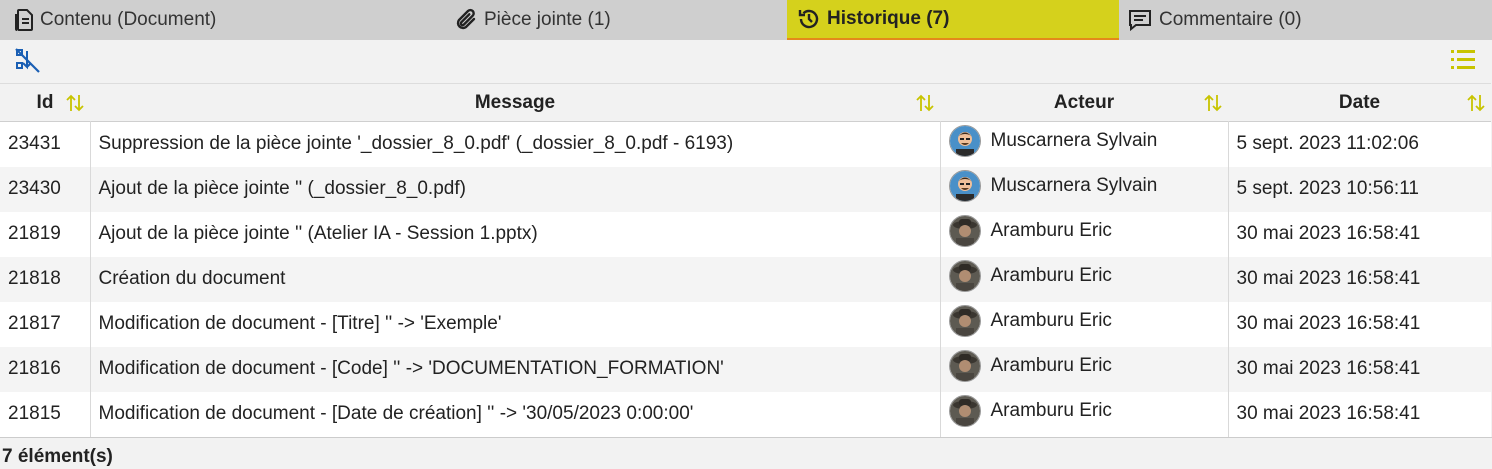 The height and width of the screenshot is (469, 1492). I want to click on header-label: Date, so click(1359, 102).